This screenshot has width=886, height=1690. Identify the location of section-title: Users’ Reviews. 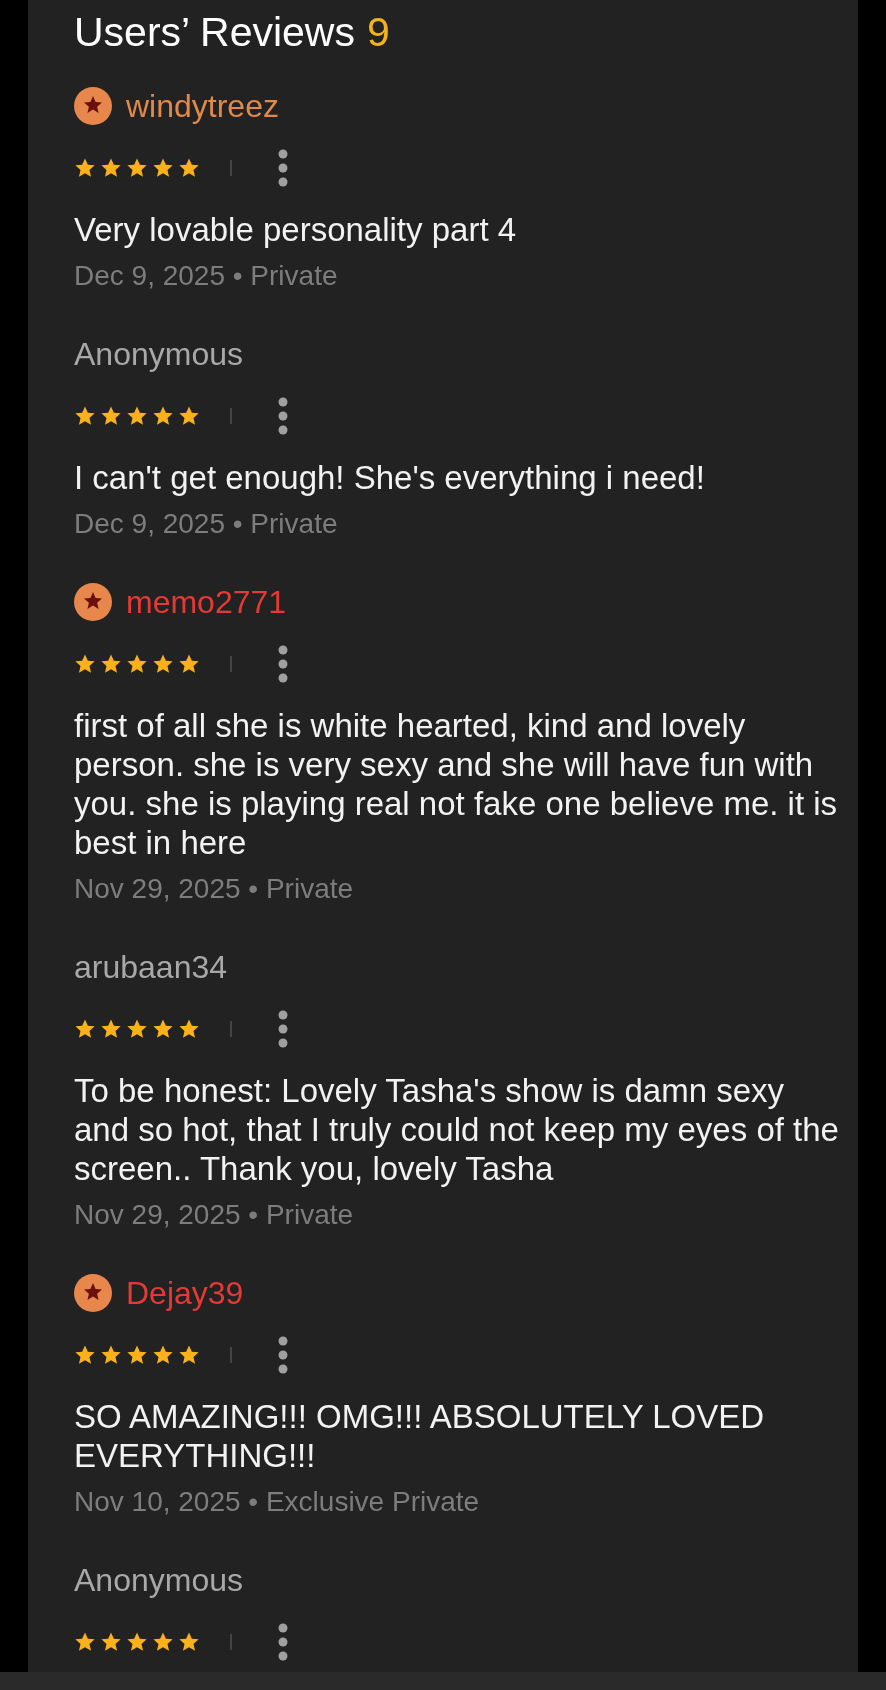
(214, 32).